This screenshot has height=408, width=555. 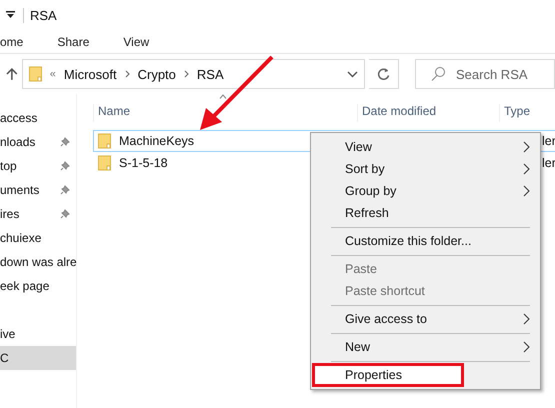 What do you see at coordinates (40, 15) in the screenshot?
I see `window-title: RSA` at bounding box center [40, 15].